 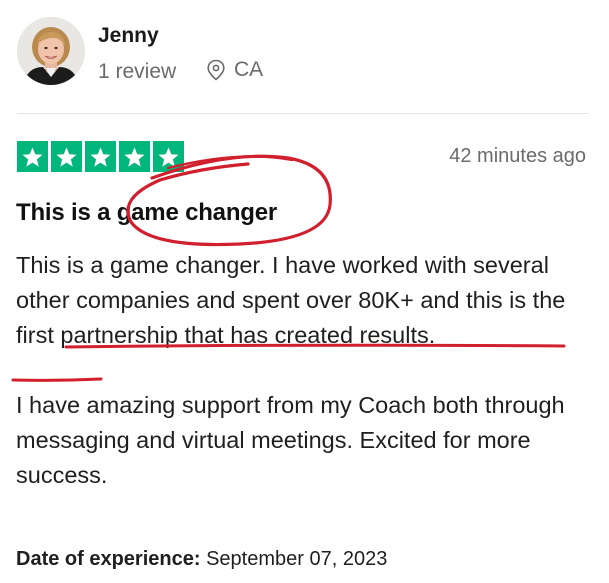 I want to click on reviewer-avatar-image, so click(x=51, y=51).